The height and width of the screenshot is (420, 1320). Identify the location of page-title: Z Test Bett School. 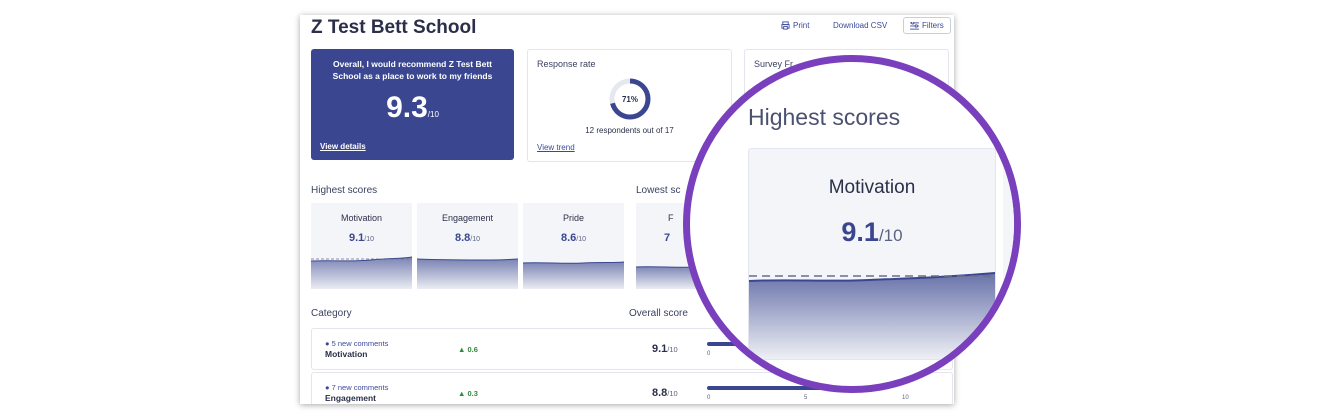
(394, 27).